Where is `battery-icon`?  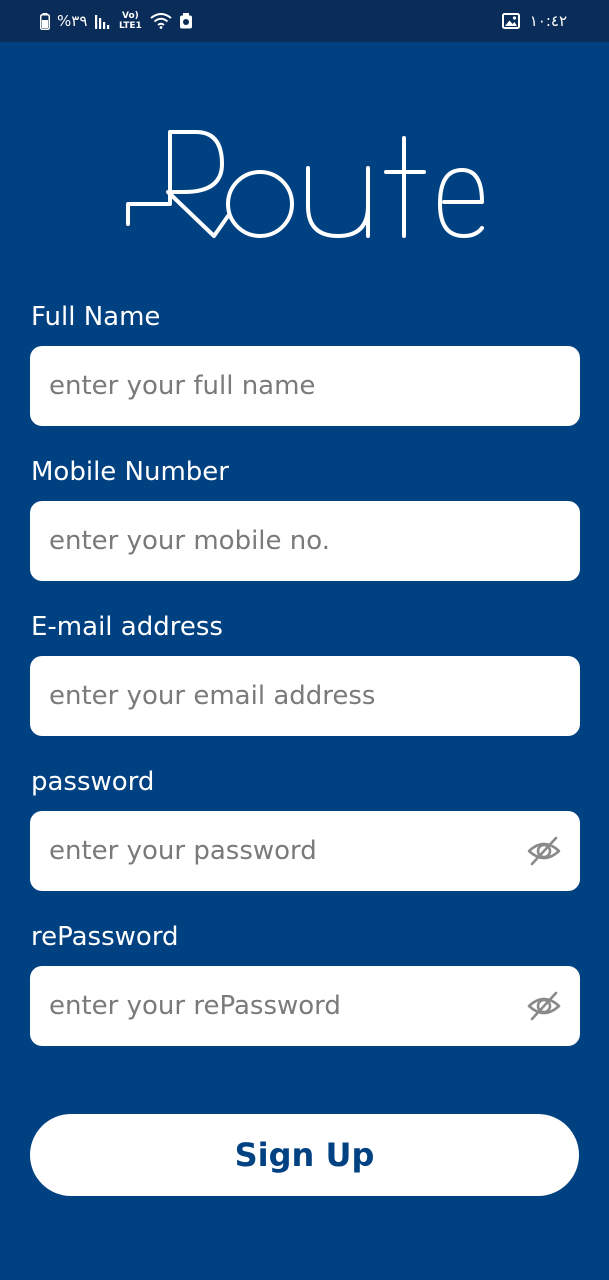 battery-icon is located at coordinates (45, 21).